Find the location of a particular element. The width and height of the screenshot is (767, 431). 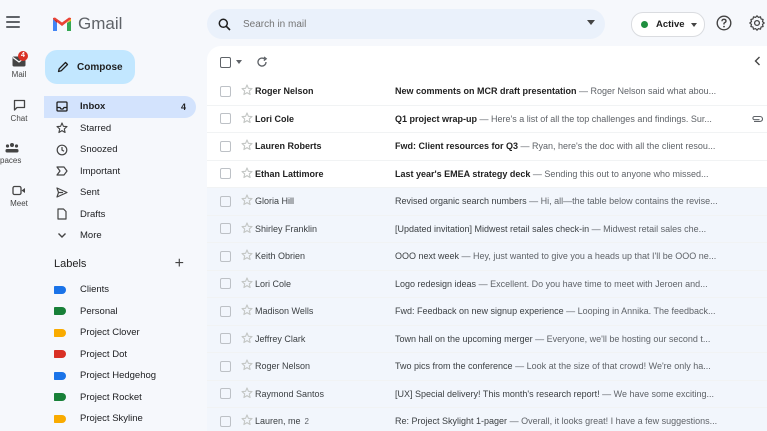

rail-item-chat: Chat is located at coordinates (19, 111).